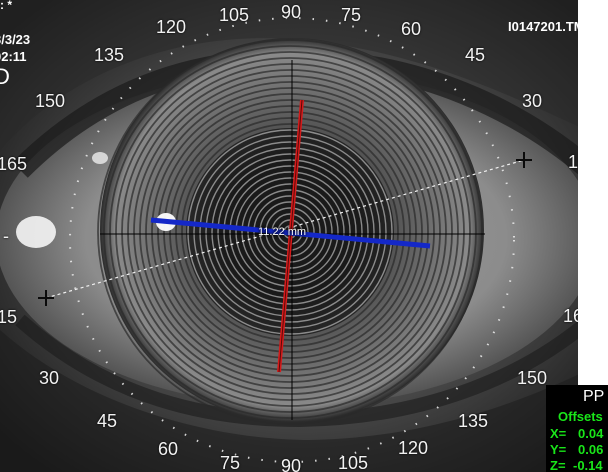 The image size is (608, 472). Describe the element at coordinates (282, 232) in the screenshot. I see `axis-measurement: 11.22 mm` at that location.